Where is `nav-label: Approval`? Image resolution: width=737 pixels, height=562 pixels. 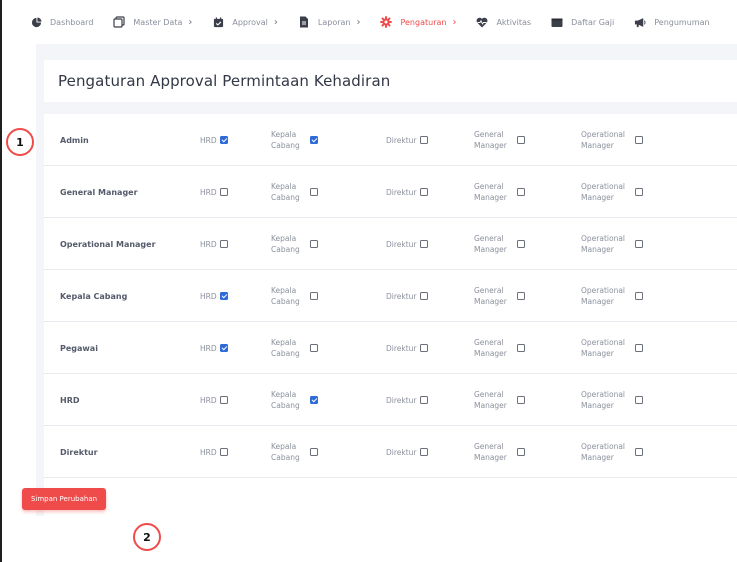
nav-label: Approval is located at coordinates (250, 22).